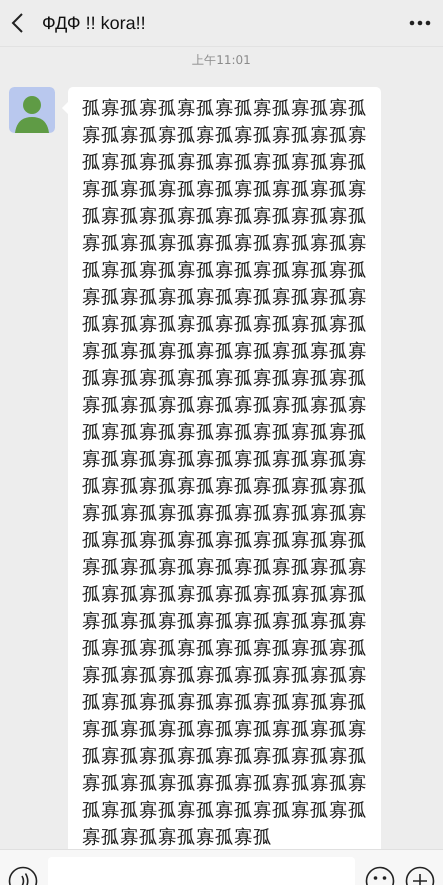 This screenshot has height=885, width=443. What do you see at coordinates (221, 60) in the screenshot?
I see `timestamp: 上午11:01` at bounding box center [221, 60].